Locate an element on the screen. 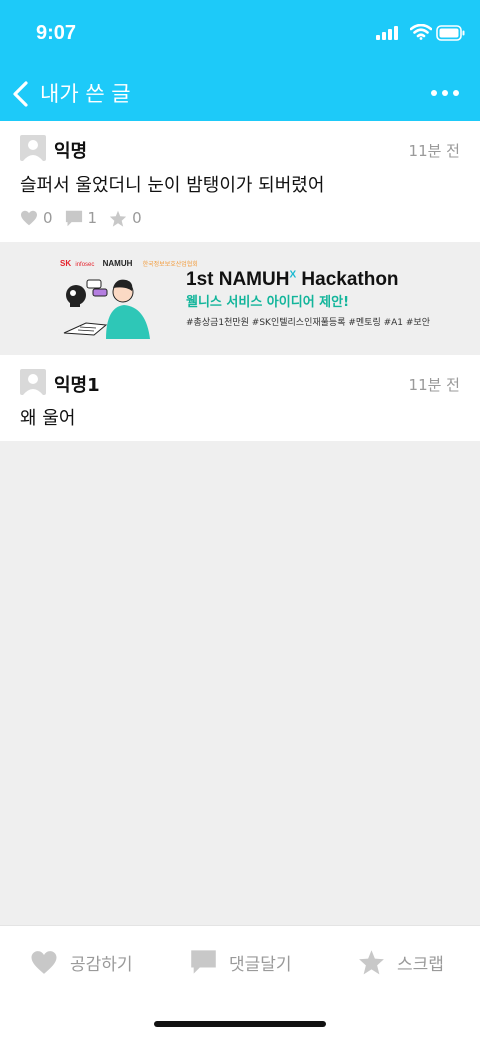  comment-button-label: 댓글달기 is located at coordinates (260, 964).